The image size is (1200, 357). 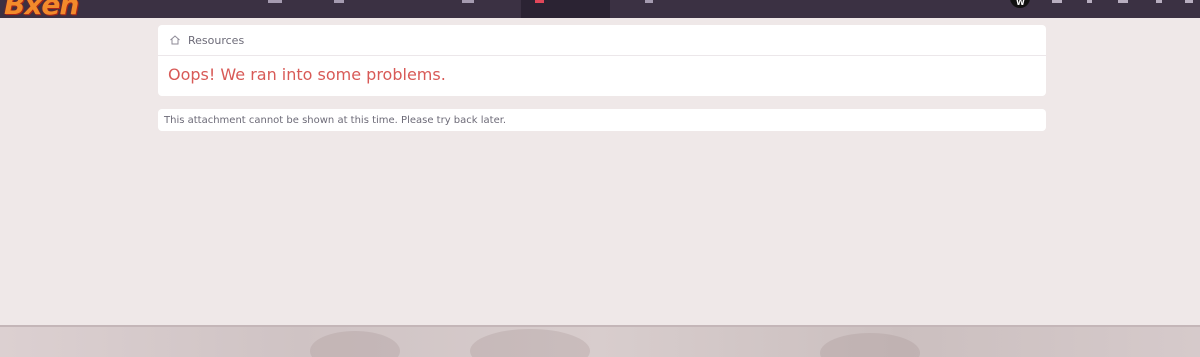 I want to click on alerts-icon, so click(x=1089, y=1).